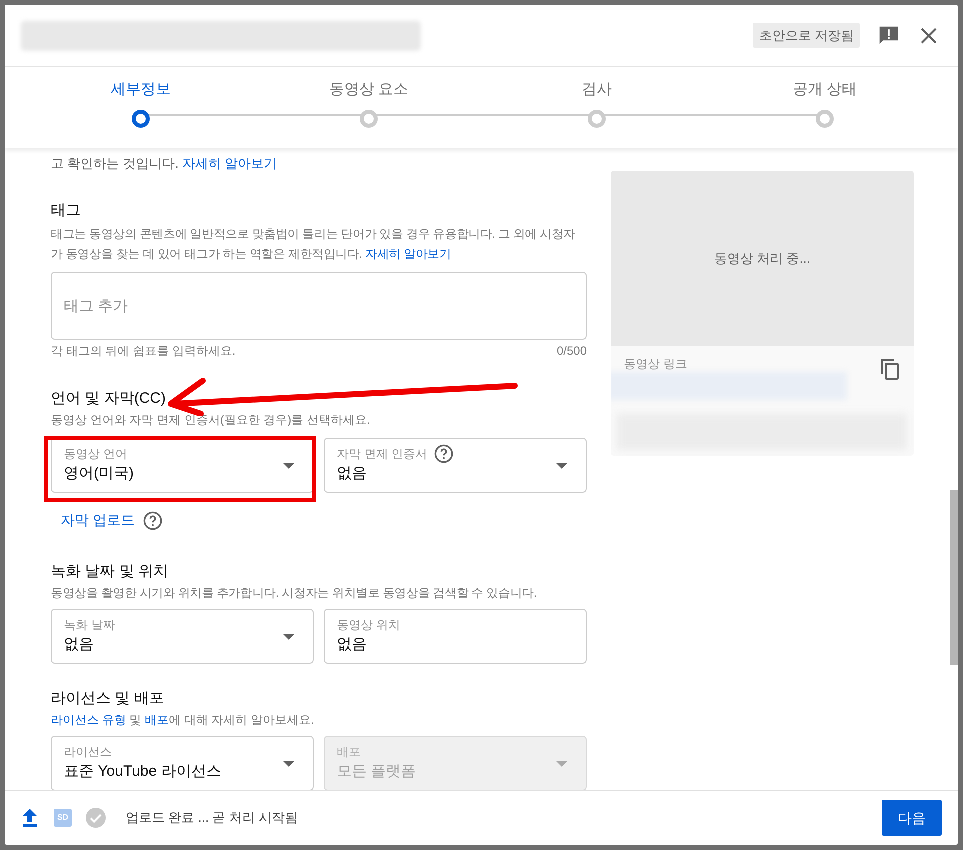 The height and width of the screenshot is (850, 963). What do you see at coordinates (314, 244) in the screenshot?
I see `section-description: 태그는 동영상의 콘텐츠에 일반적으로 맞춤법이 틀리는 단어가 있을 경우 유용합니다. 그 외에 시청자가 동영상을 찾는 데 있어 태그가 하는 역할은 제한적입니다. 자세히 알아보기` at bounding box center [314, 244].